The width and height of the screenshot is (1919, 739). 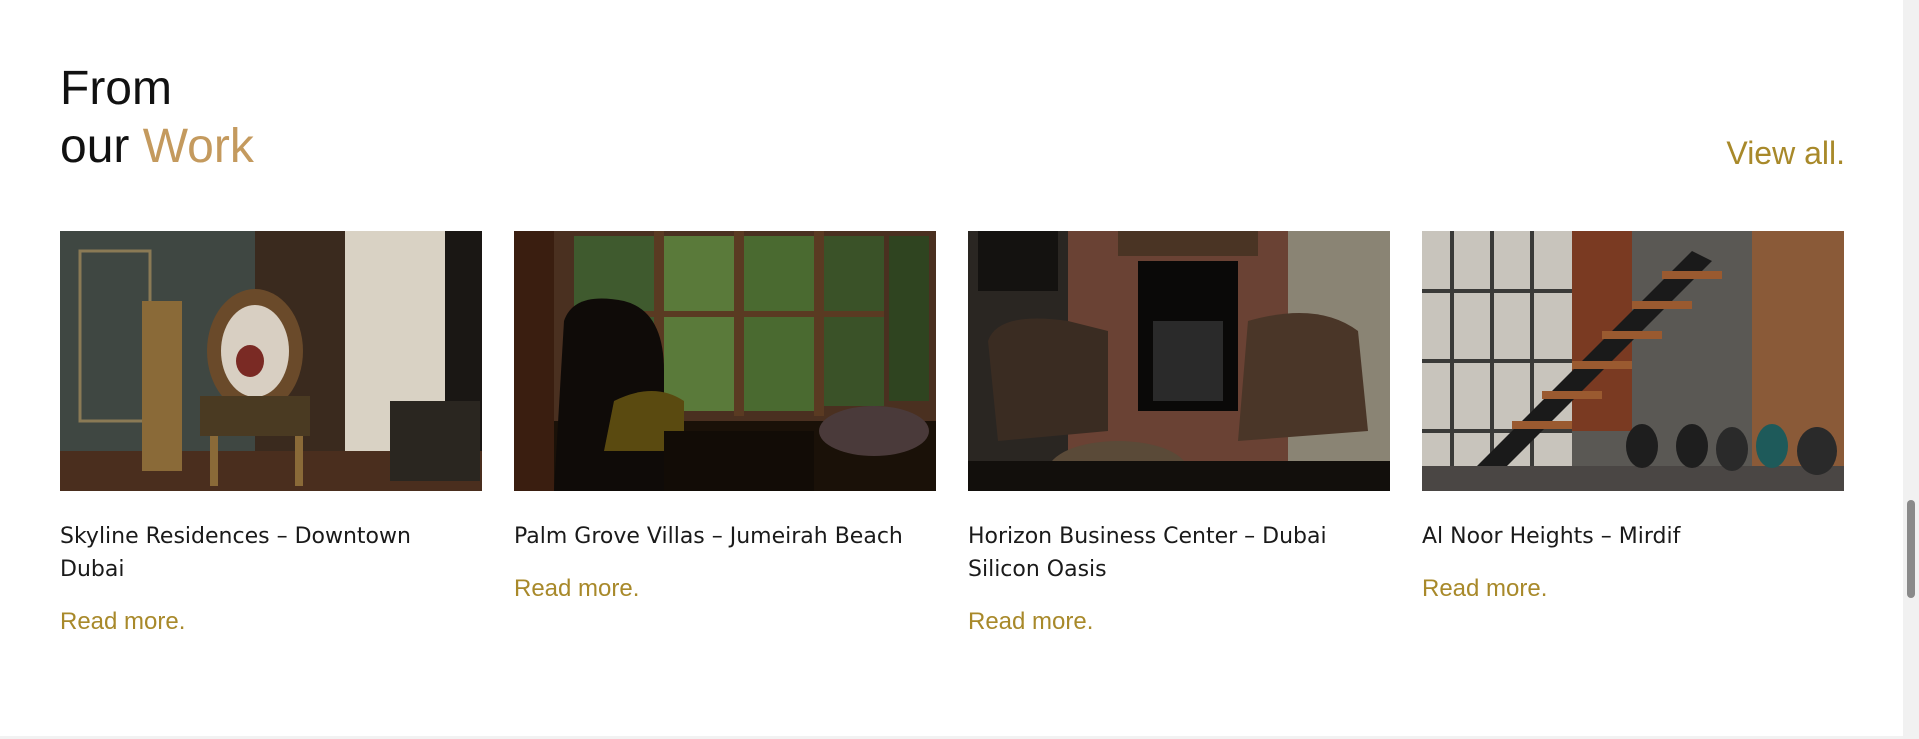 I want to click on vertical-scrollbar, so click(x=1911, y=369).